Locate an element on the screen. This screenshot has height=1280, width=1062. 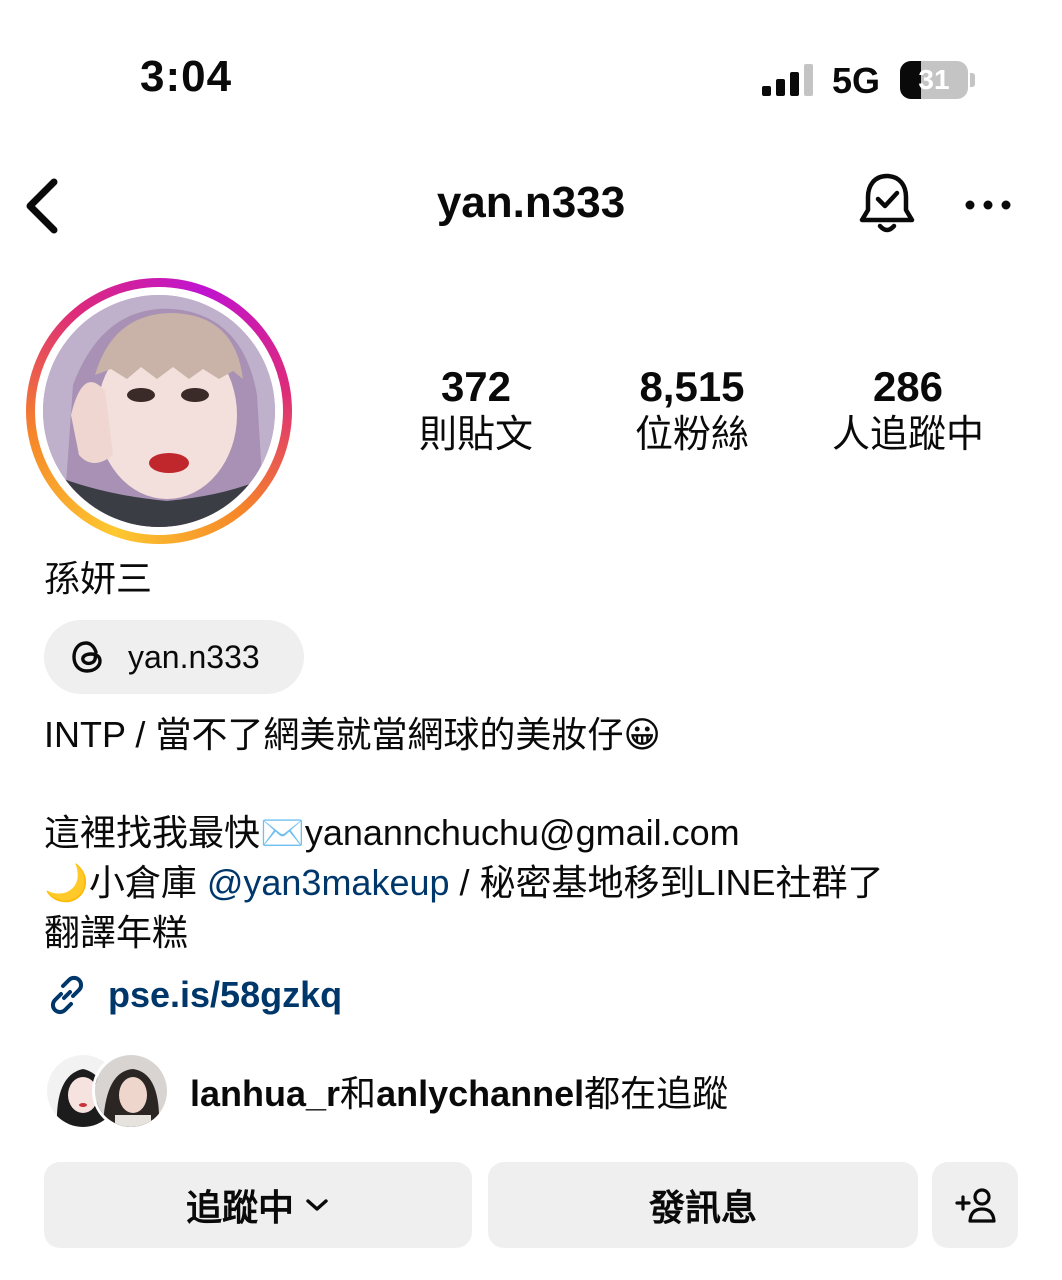
bio-line-1: INTP / 當不了網美就當網球的美妝仔😀 is located at coordinates (352, 734).